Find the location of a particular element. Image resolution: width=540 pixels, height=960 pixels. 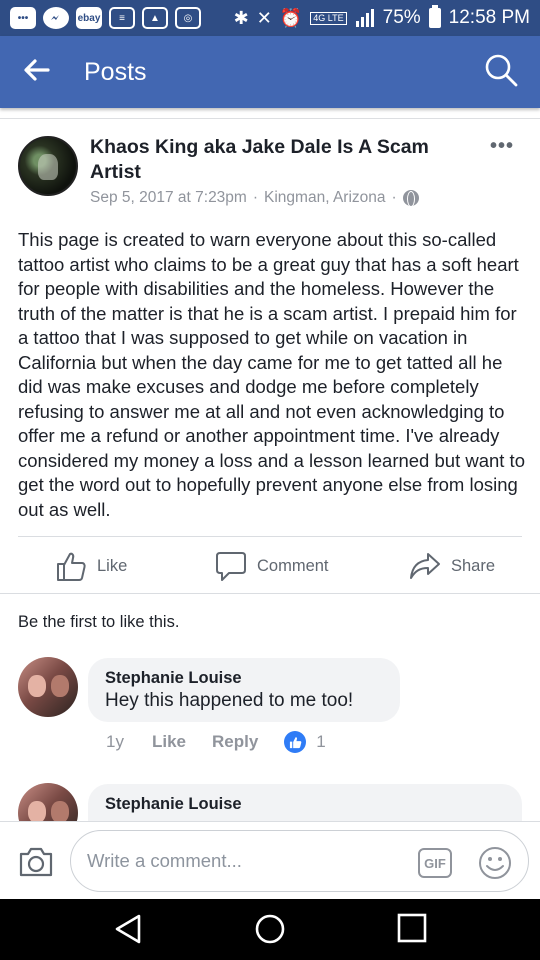

network-indicator: 4G LTE is located at coordinates (328, 18).